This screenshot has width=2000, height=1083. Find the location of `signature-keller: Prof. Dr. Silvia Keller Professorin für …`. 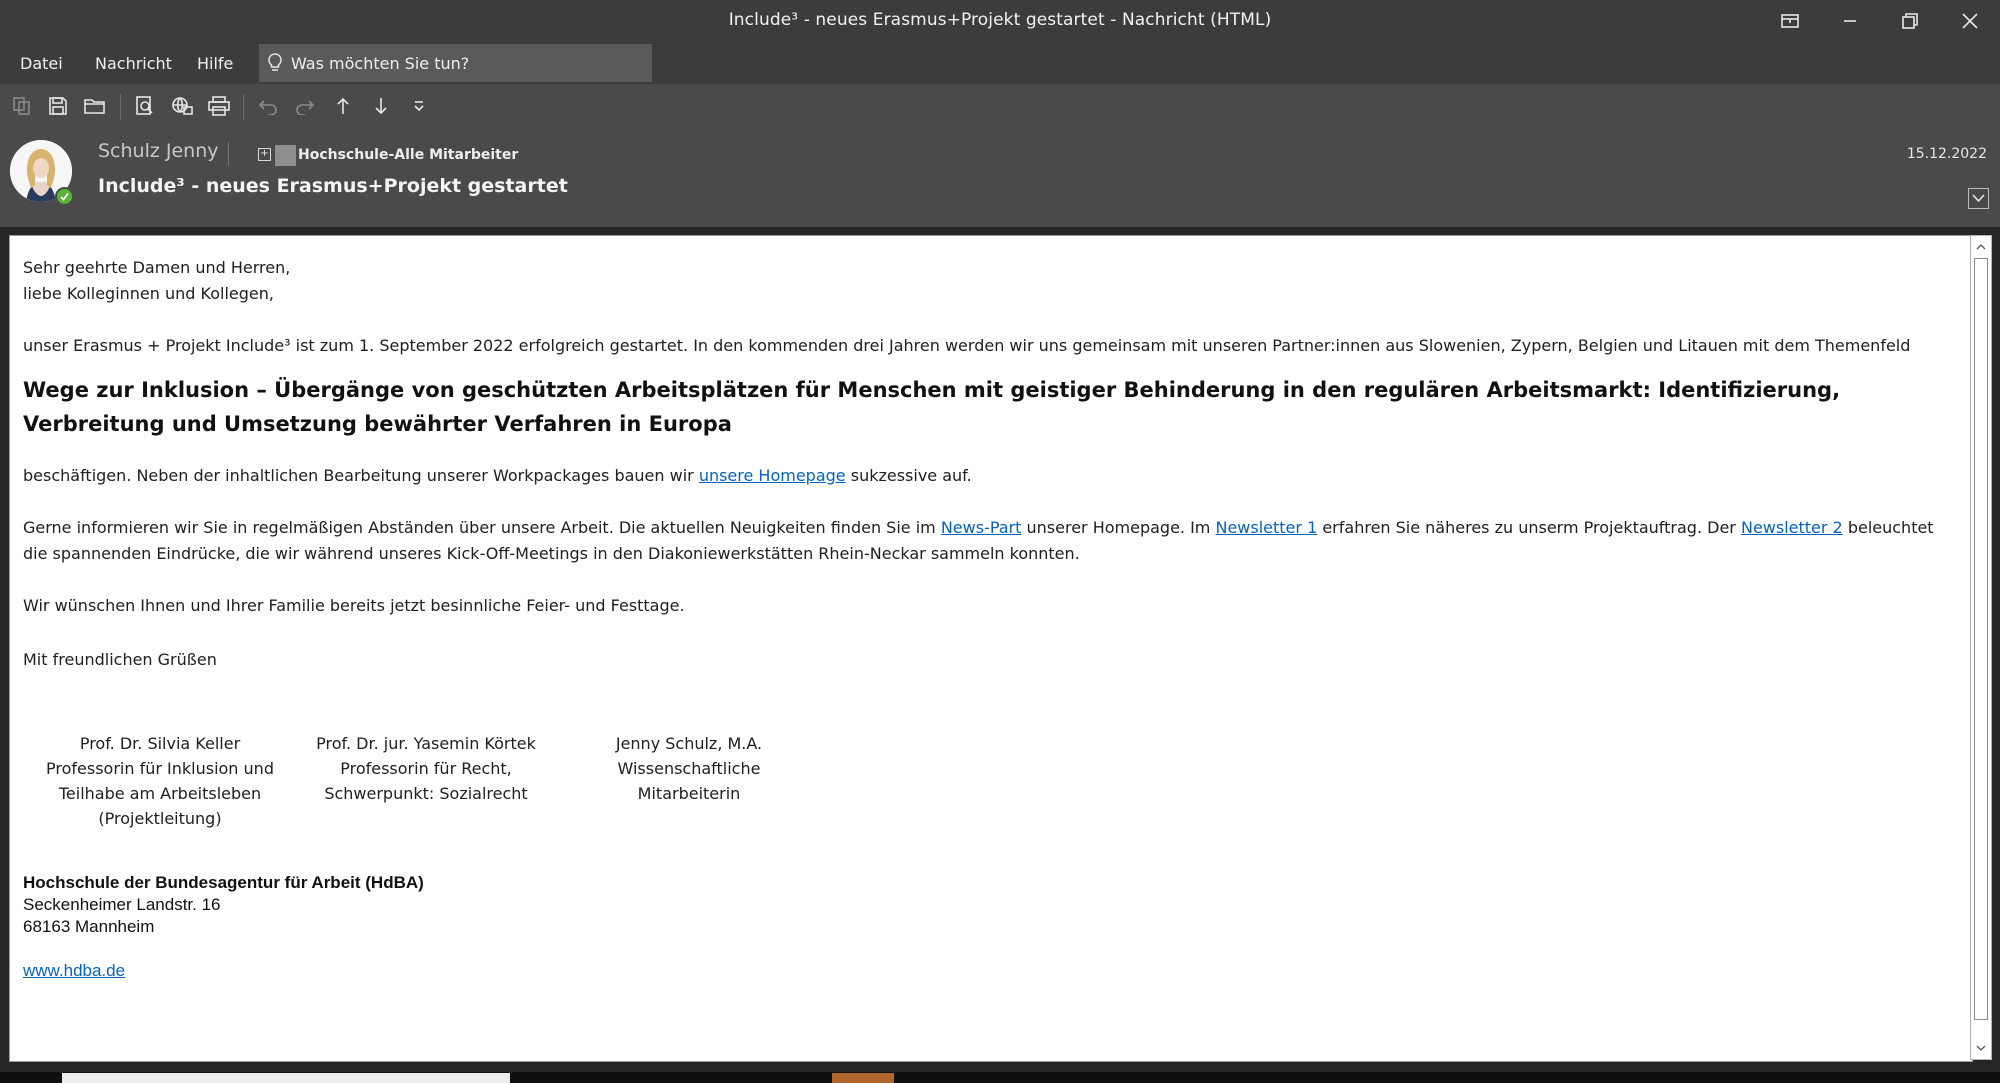

signature-keller: Prof. Dr. Silvia Keller Professorin für … is located at coordinates (160, 781).